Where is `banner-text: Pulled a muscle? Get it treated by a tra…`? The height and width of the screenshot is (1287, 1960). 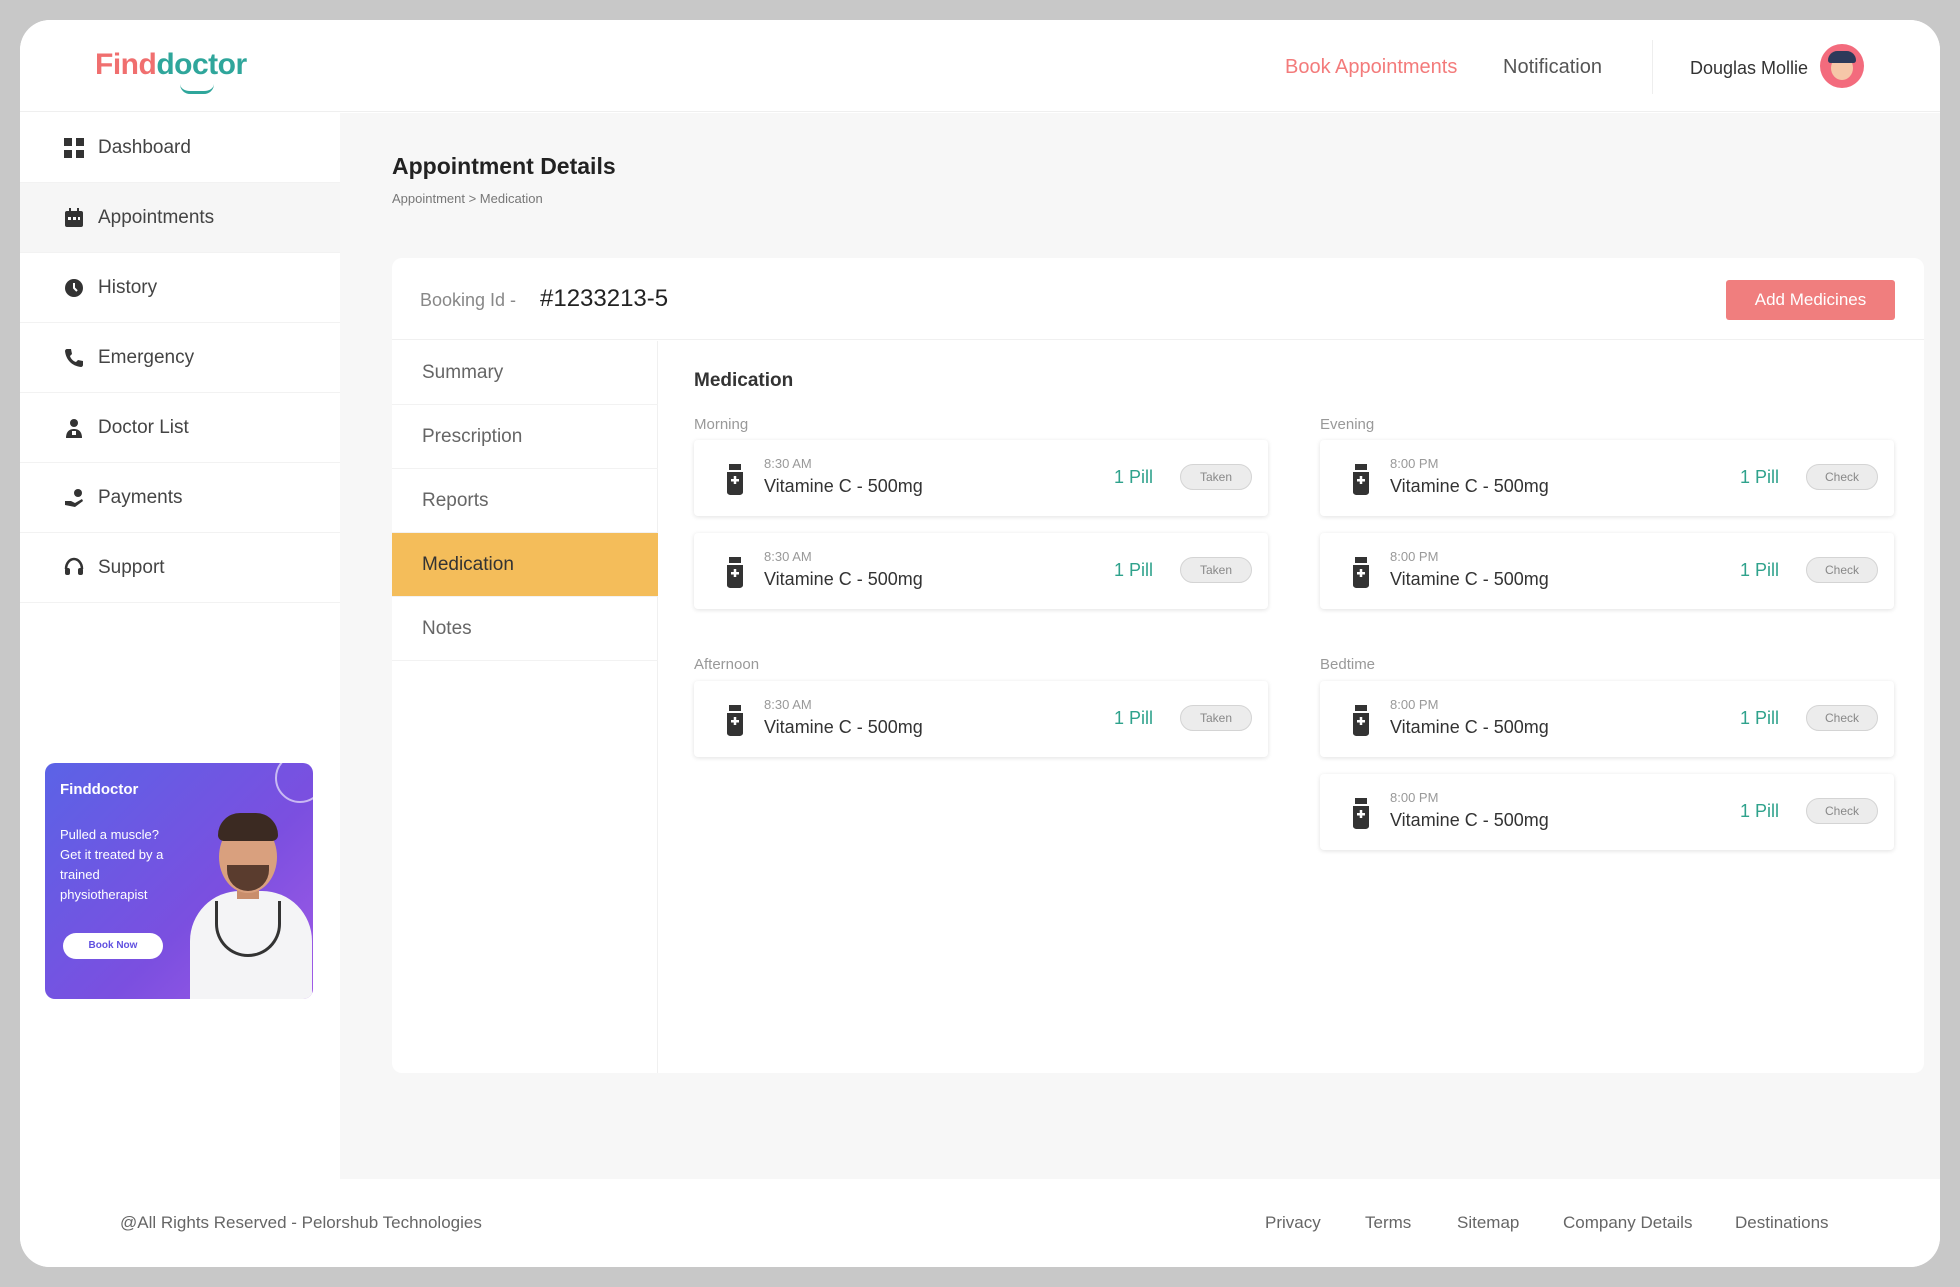 banner-text: Pulled a muscle? Get it treated by a tra… is located at coordinates (112, 864).